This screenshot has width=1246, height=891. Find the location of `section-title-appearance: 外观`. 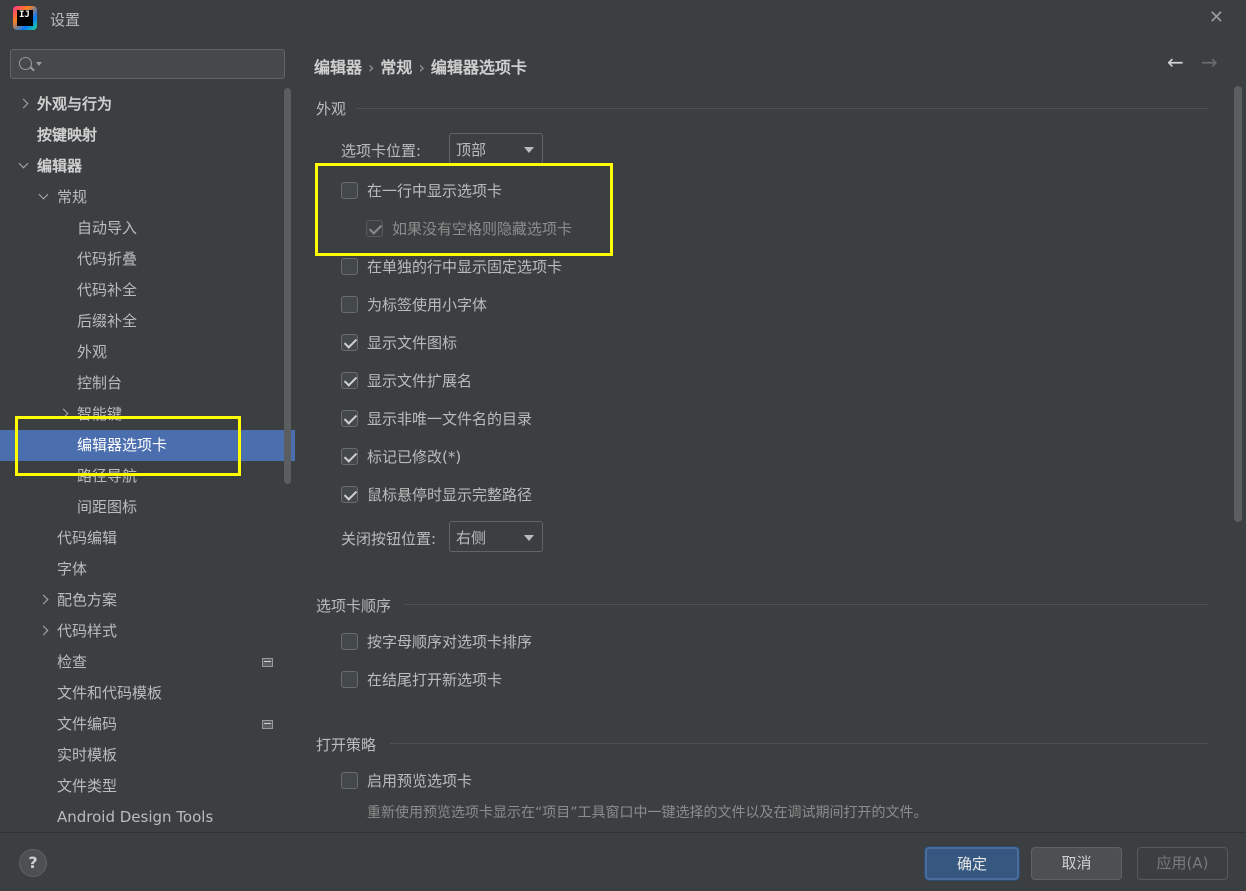

section-title-appearance: 外观 is located at coordinates (331, 109).